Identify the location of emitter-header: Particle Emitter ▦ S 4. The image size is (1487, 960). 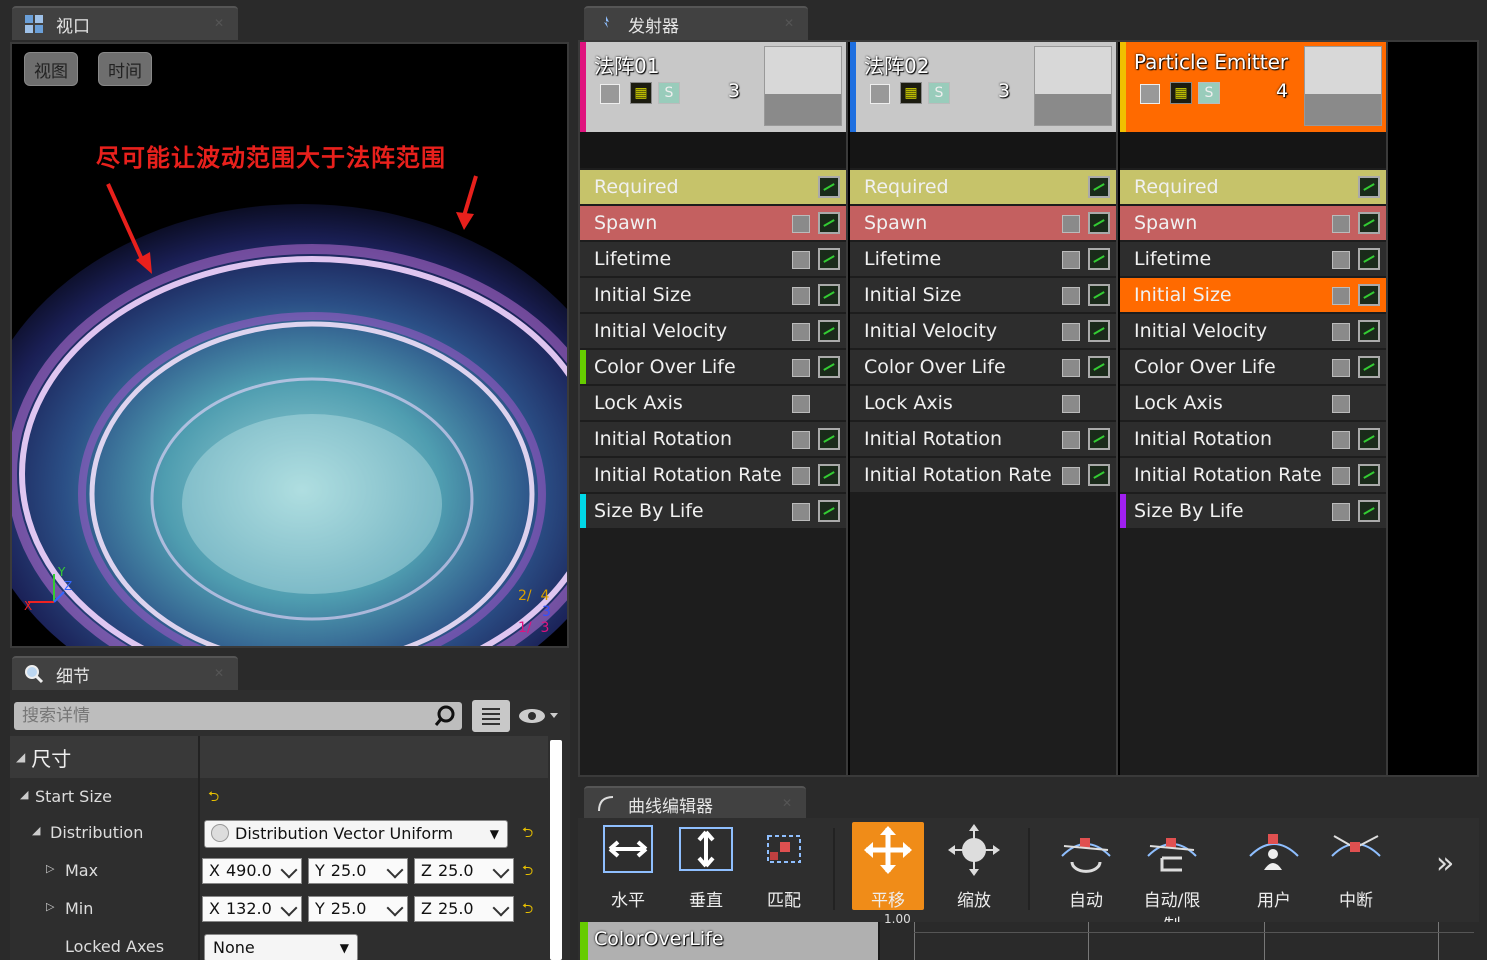
(1253, 87).